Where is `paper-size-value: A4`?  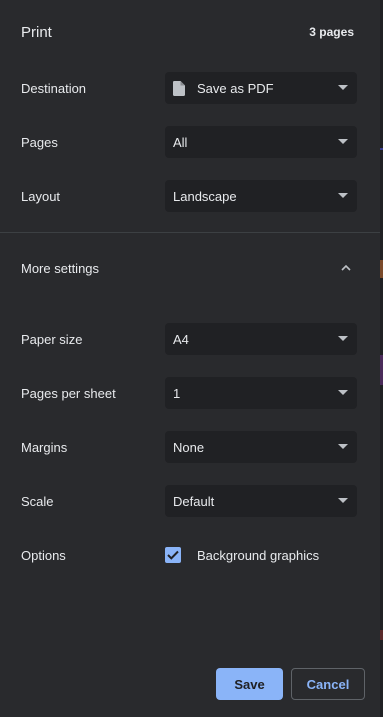
paper-size-value: A4 is located at coordinates (181, 339).